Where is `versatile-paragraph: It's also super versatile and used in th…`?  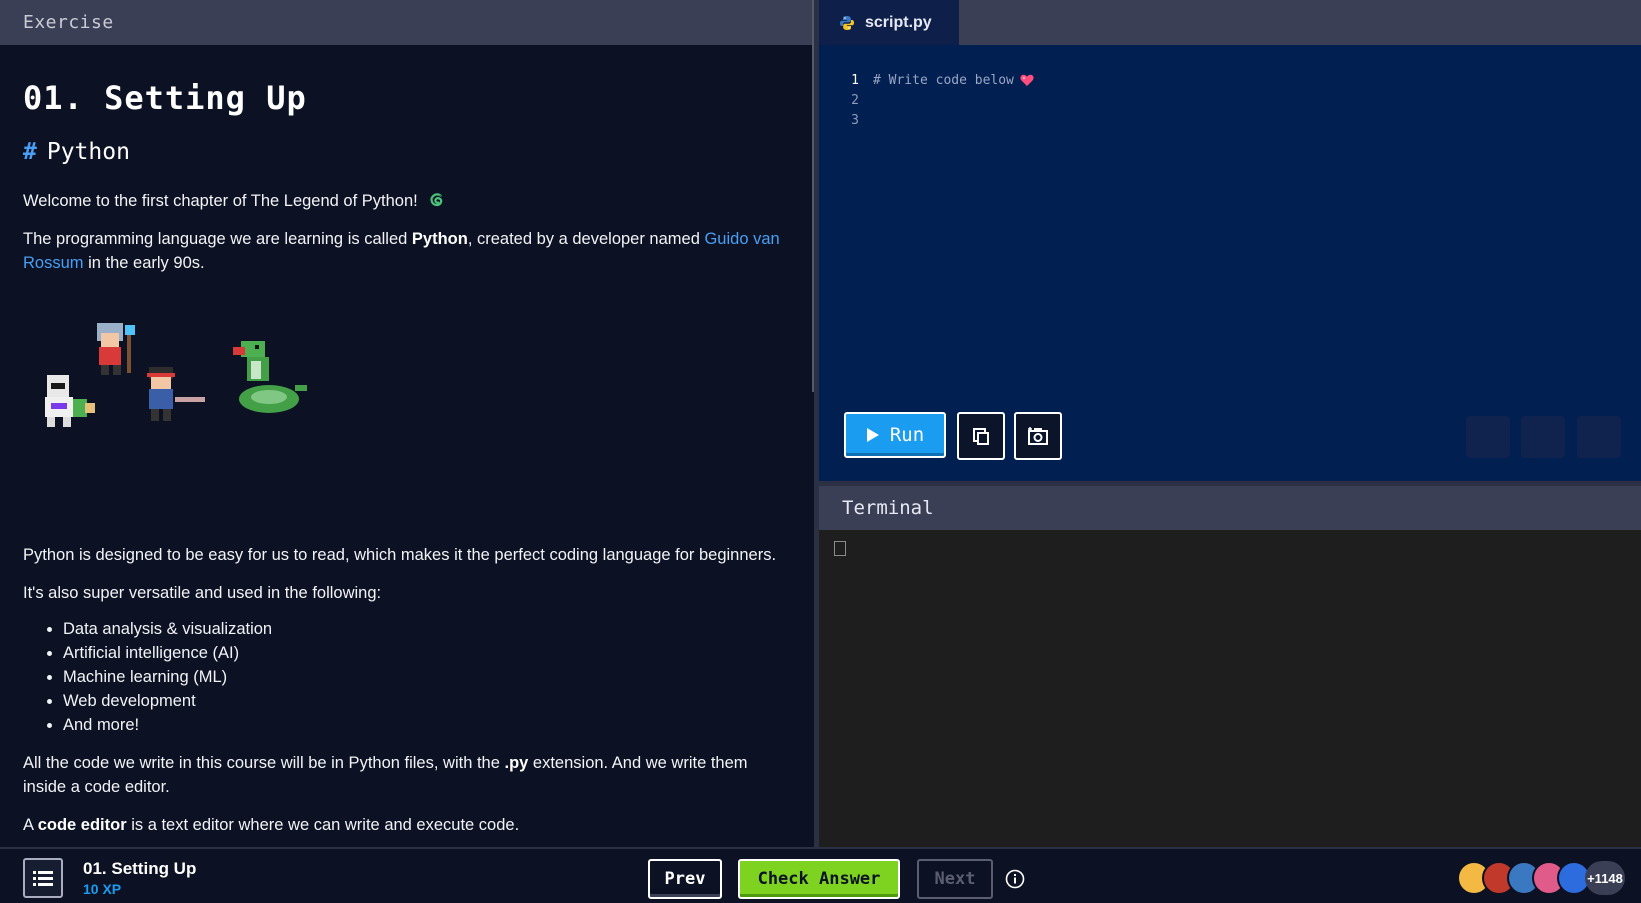 versatile-paragraph: It's also super versatile and used in th… is located at coordinates (202, 593).